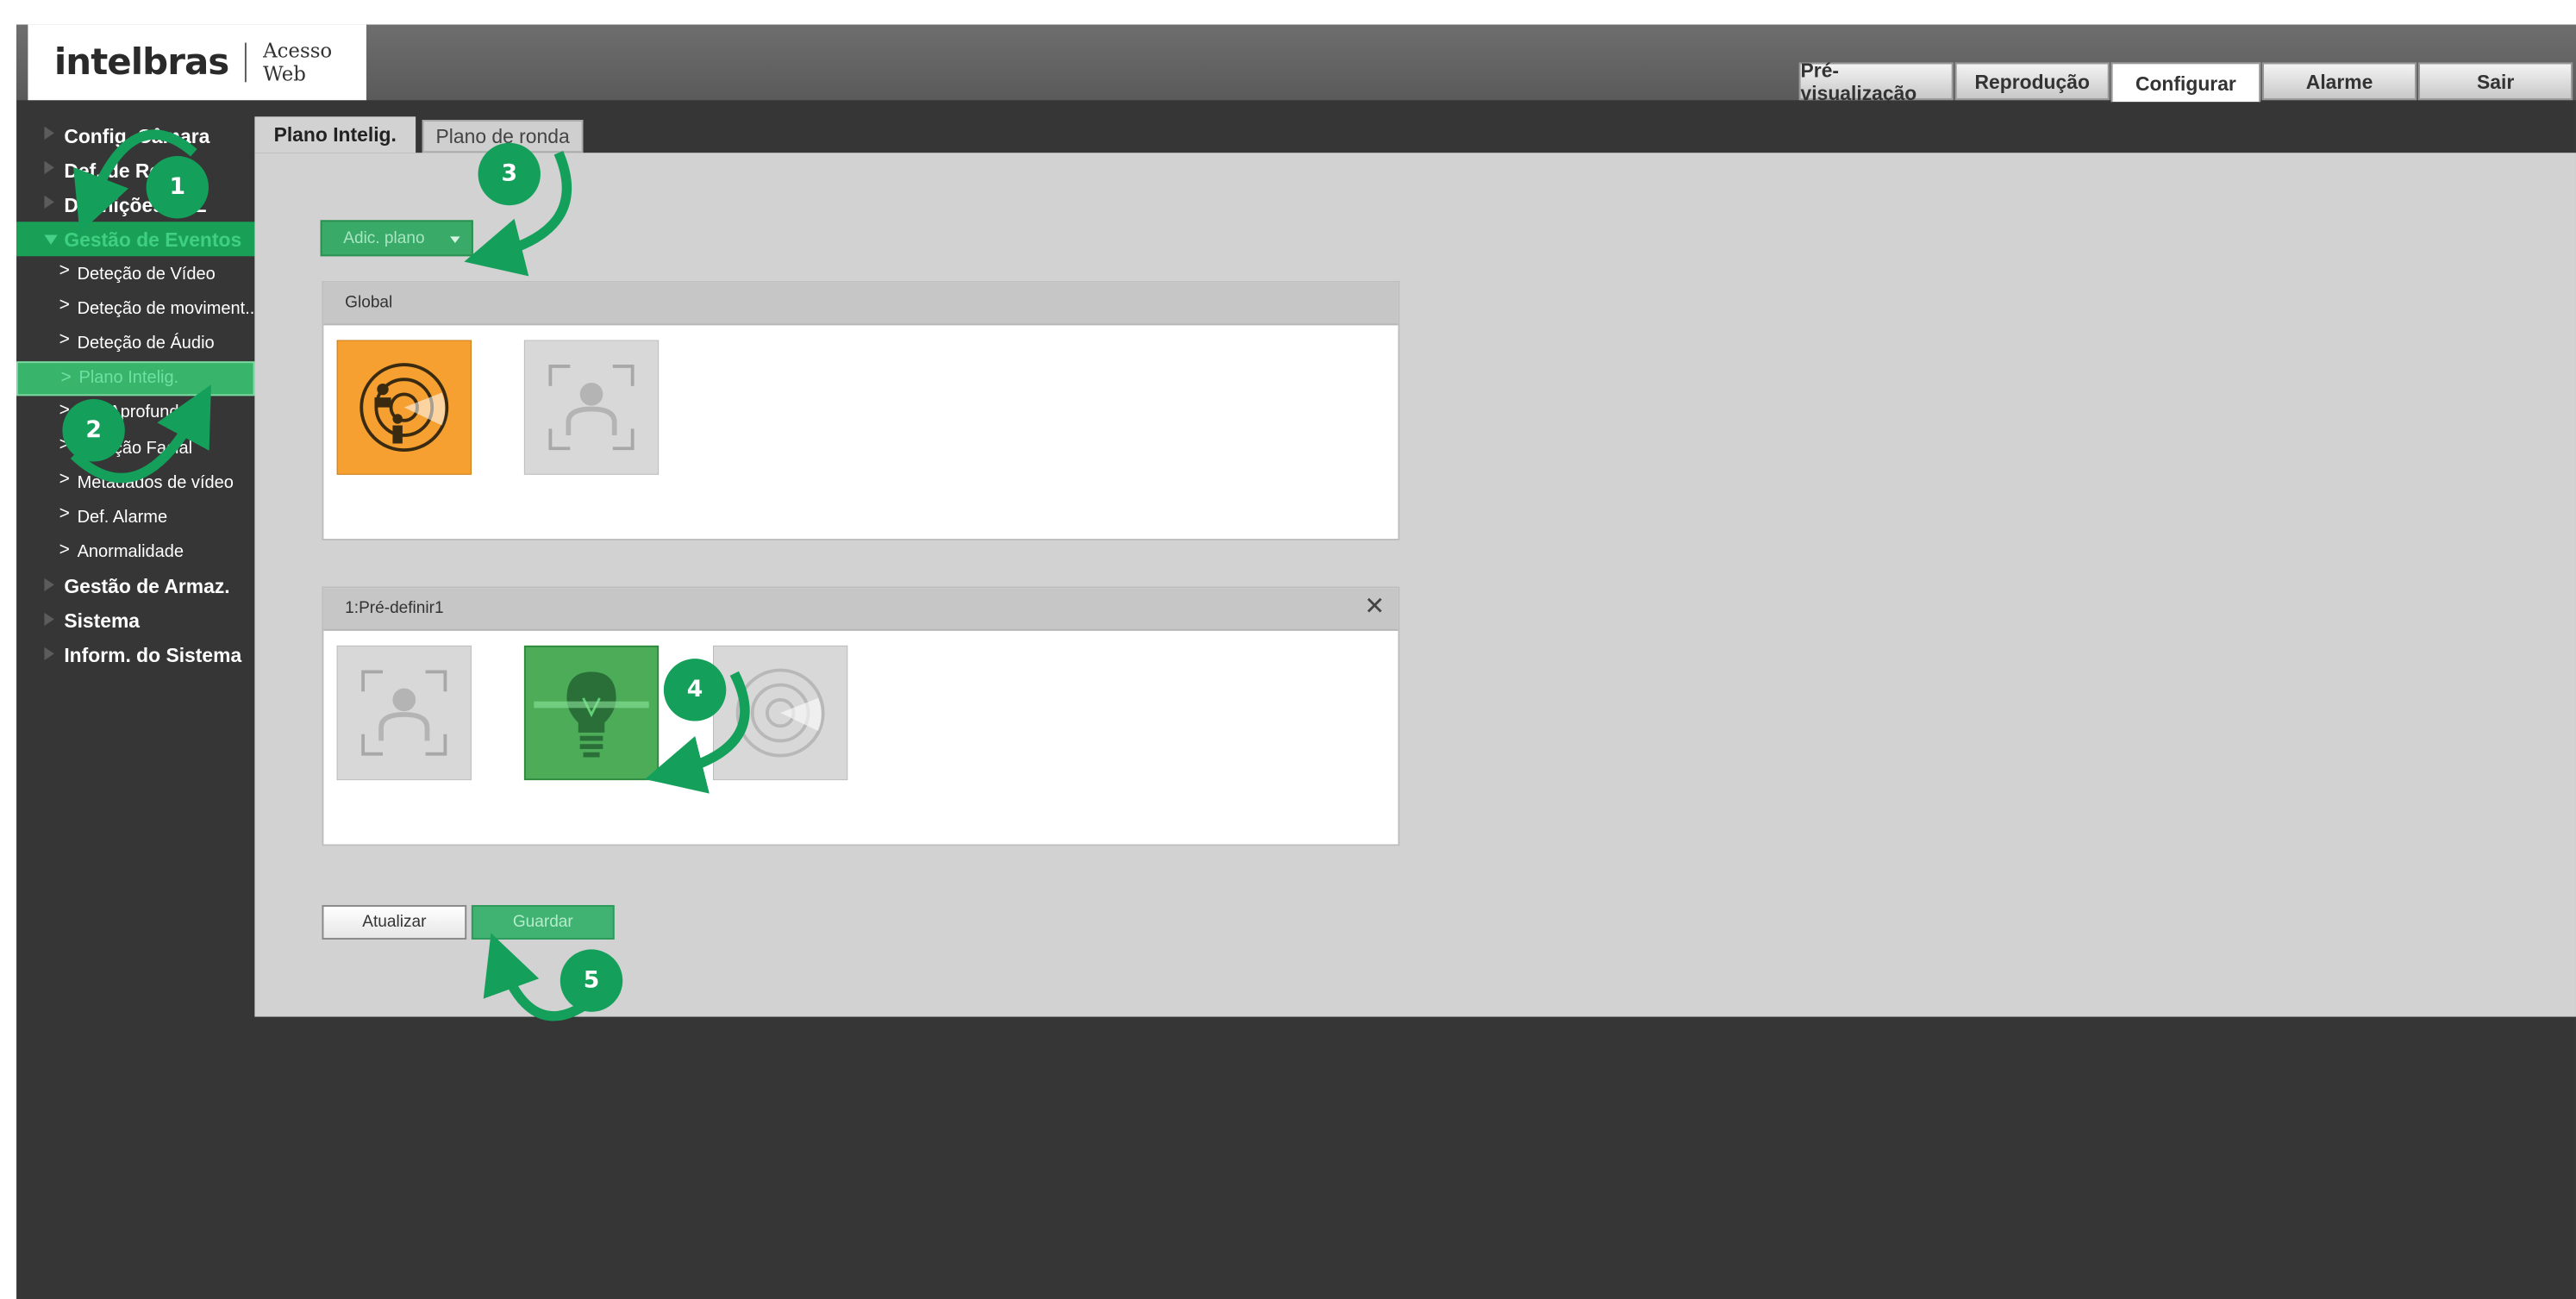 The width and height of the screenshot is (2576, 1299). Describe the element at coordinates (2339, 81) in the screenshot. I see `nav-alarm-button: Alarme` at that location.